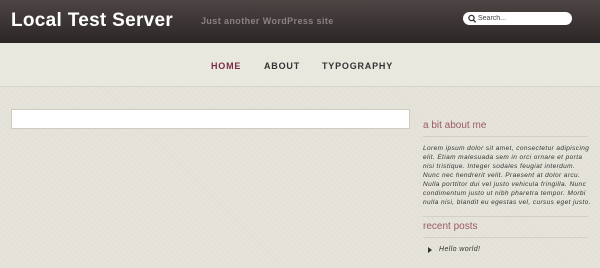 Image resolution: width=600 pixels, height=268 pixels. I want to click on search-input, so click(523, 18).